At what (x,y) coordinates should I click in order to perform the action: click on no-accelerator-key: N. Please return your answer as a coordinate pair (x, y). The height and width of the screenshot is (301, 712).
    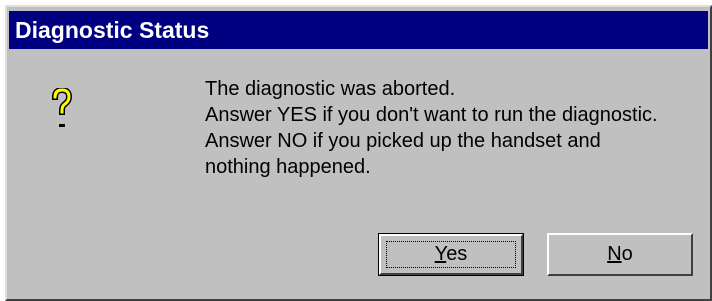
    Looking at the image, I should click on (614, 254).